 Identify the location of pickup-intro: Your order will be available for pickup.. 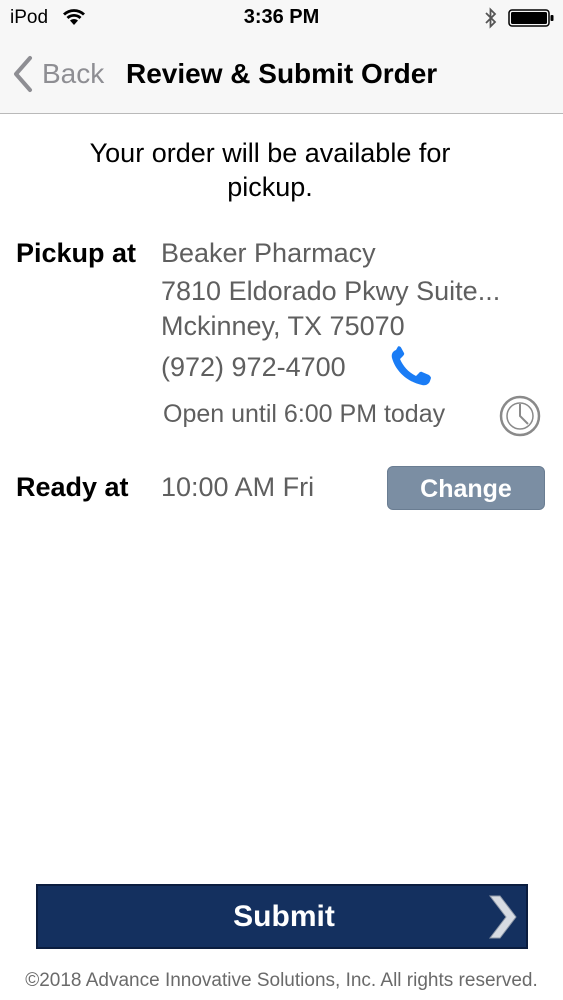
(270, 170).